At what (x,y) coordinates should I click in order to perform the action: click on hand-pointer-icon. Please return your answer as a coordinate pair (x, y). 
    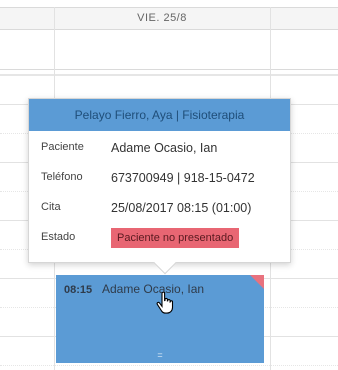
    Looking at the image, I should click on (165, 303).